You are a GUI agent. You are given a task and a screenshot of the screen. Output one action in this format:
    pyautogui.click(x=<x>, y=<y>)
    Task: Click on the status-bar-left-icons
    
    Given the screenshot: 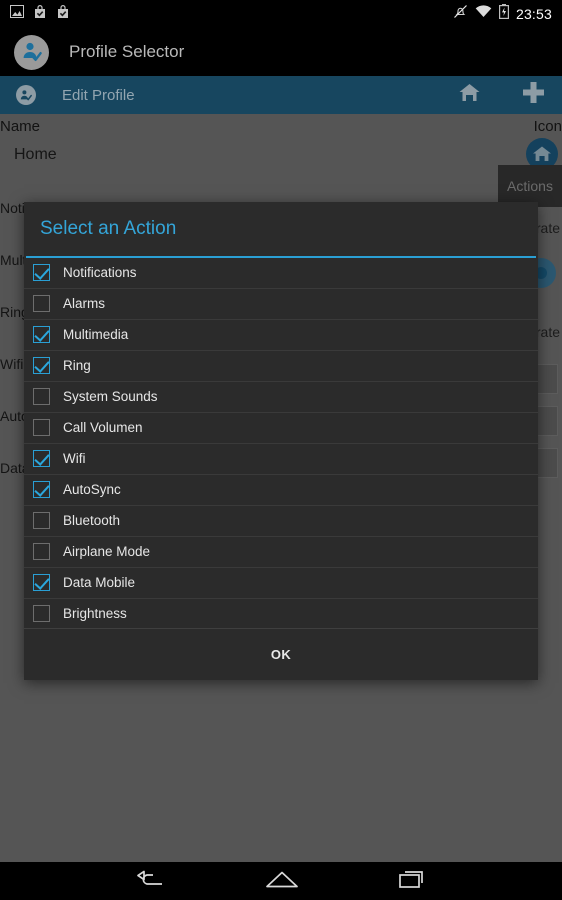 What is the action you would take?
    pyautogui.click(x=40, y=14)
    